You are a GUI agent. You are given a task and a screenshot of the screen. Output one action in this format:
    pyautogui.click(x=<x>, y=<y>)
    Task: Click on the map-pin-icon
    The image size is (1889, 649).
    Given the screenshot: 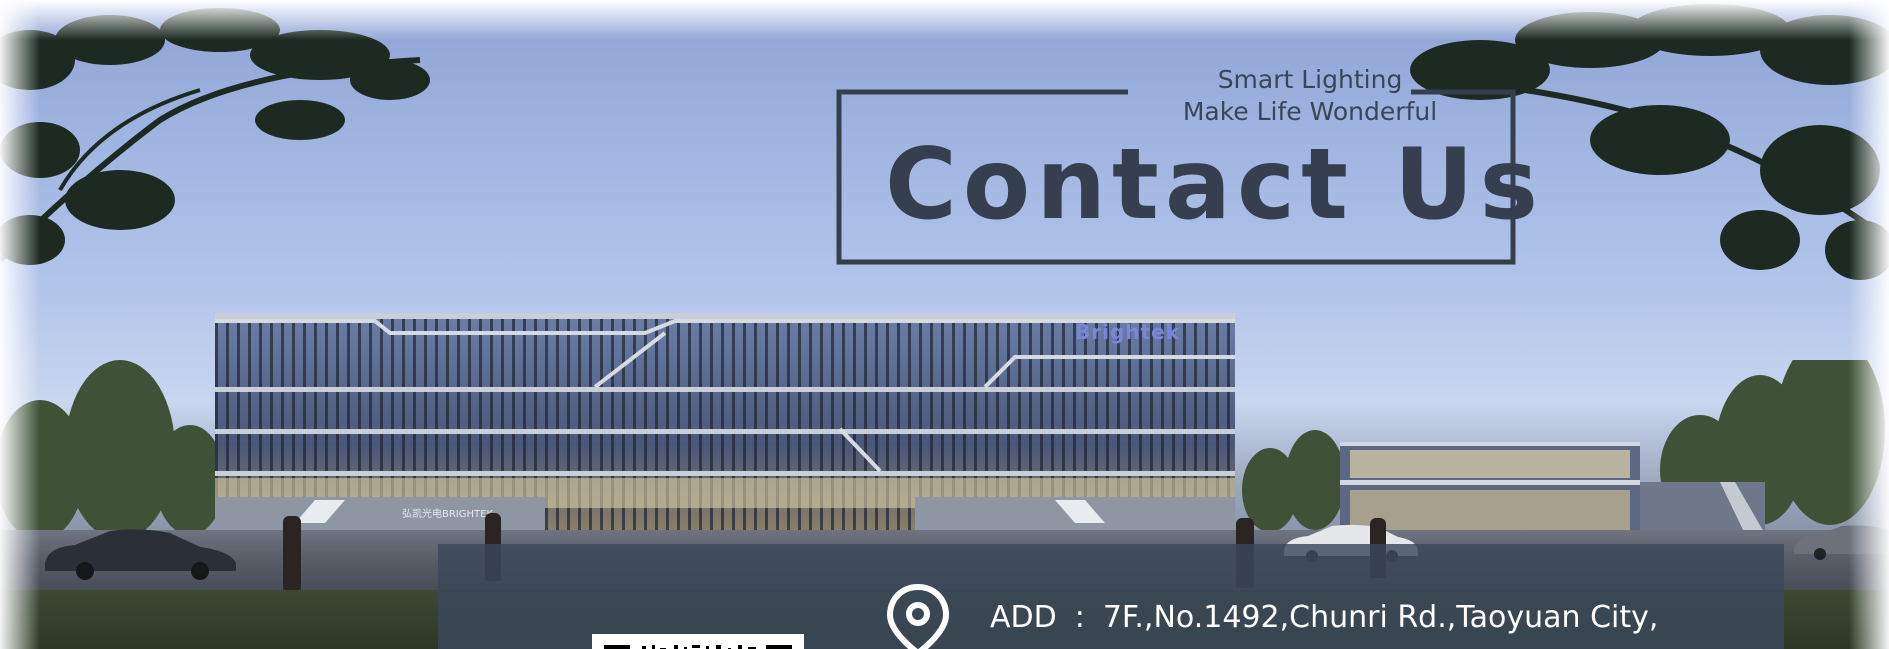 What is the action you would take?
    pyautogui.click(x=918, y=616)
    